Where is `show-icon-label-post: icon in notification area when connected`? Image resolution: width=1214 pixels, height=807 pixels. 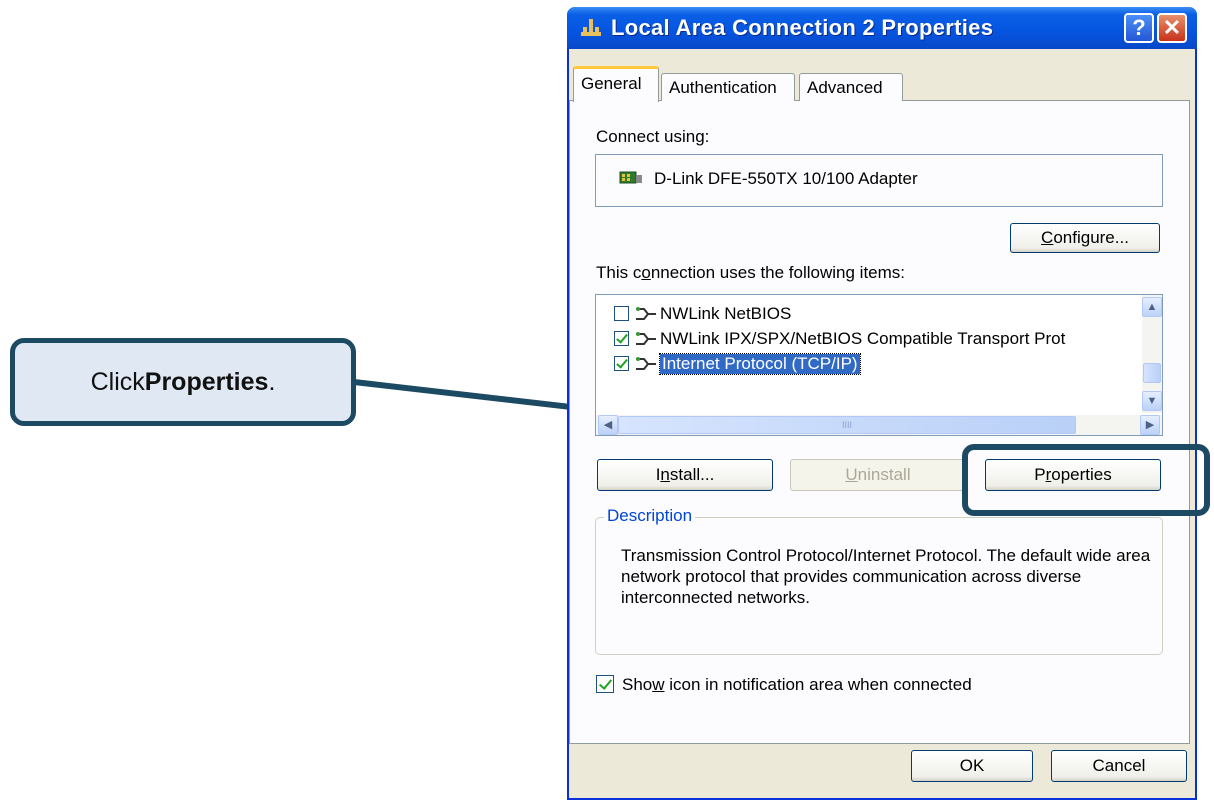 show-icon-label-post: icon in notification area when connected is located at coordinates (818, 684).